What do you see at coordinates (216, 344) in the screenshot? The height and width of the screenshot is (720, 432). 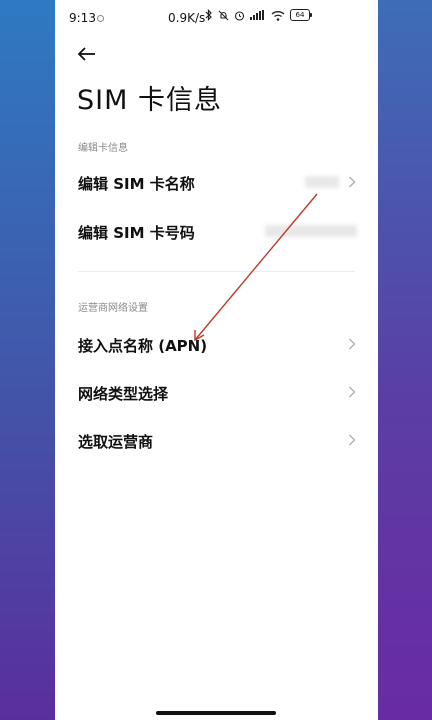 I see `row-apn: 接入点名称 (APN)` at bounding box center [216, 344].